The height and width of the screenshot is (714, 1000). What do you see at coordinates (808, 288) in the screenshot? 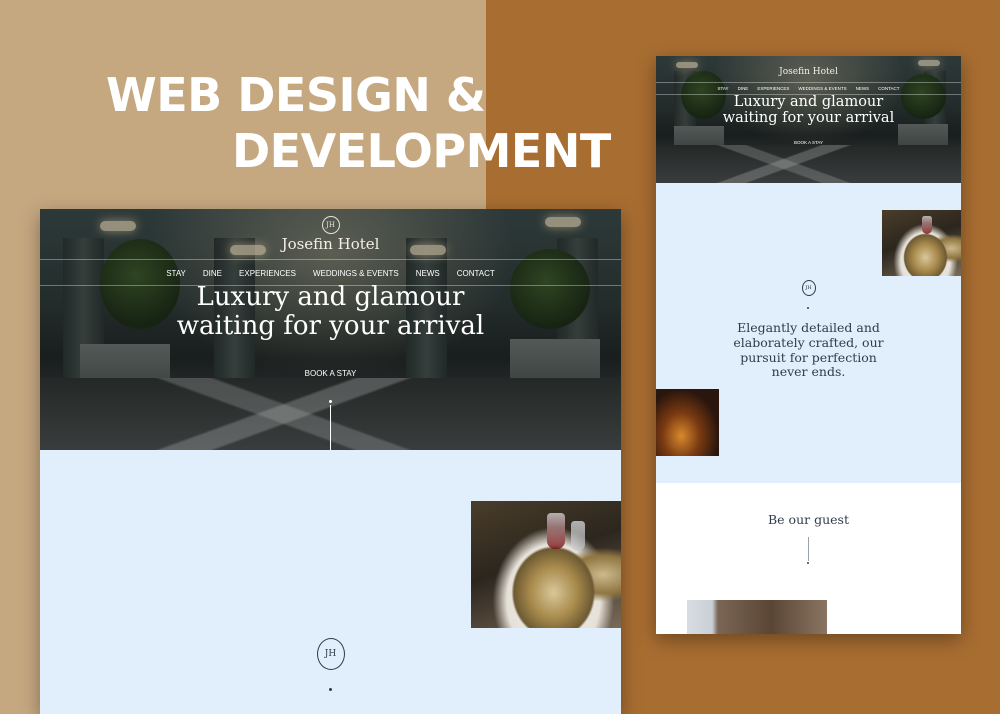
I see `mobile-section-logo-icon: JH` at bounding box center [808, 288].